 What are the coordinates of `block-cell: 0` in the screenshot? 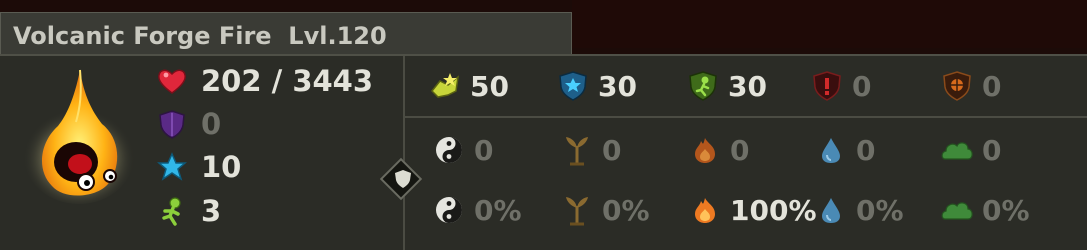 It's located at (970, 86).